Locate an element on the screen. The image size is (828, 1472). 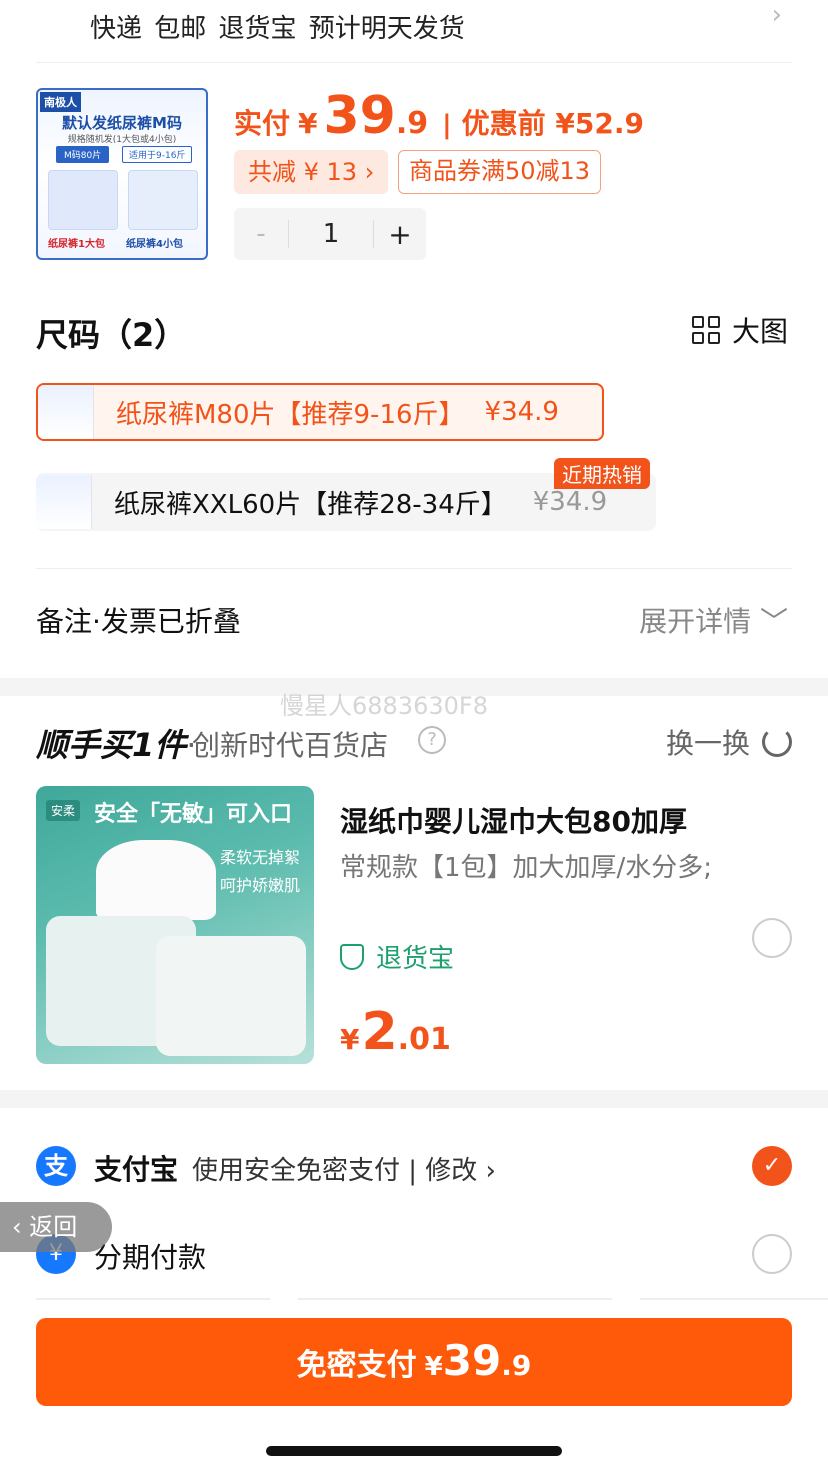
image-weight-tag: 适用于9-16斤 is located at coordinates (157, 154).